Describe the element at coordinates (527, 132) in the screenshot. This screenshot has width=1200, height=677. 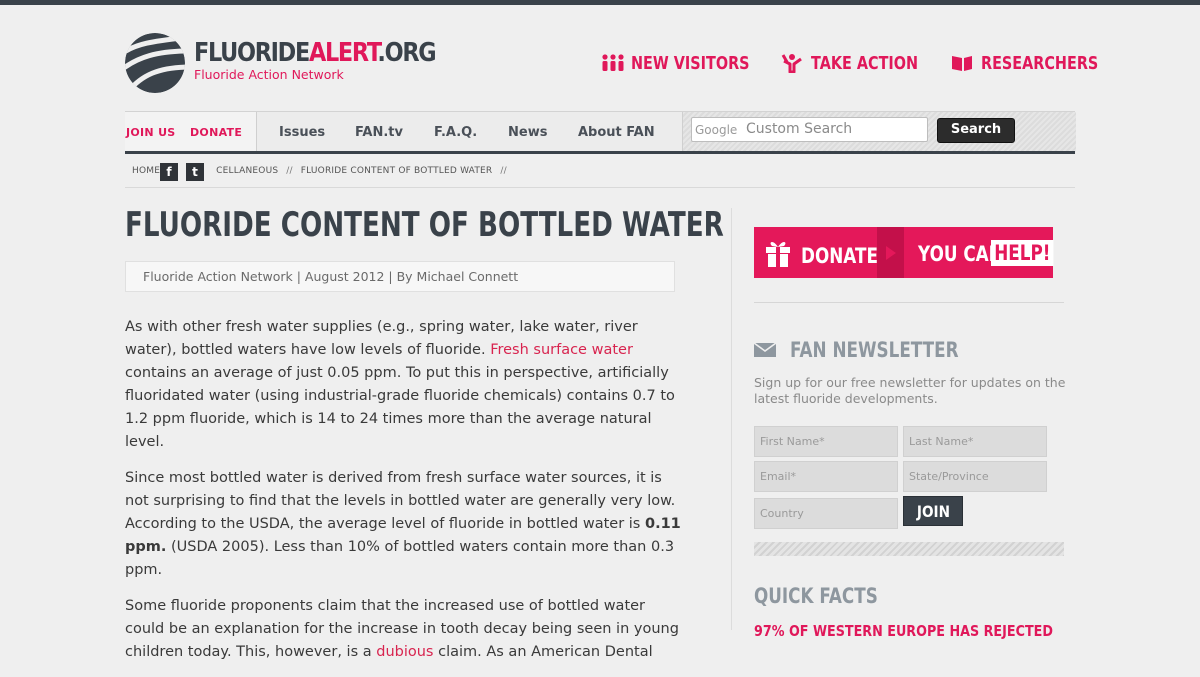
I see `nav-item-news: News` at that location.